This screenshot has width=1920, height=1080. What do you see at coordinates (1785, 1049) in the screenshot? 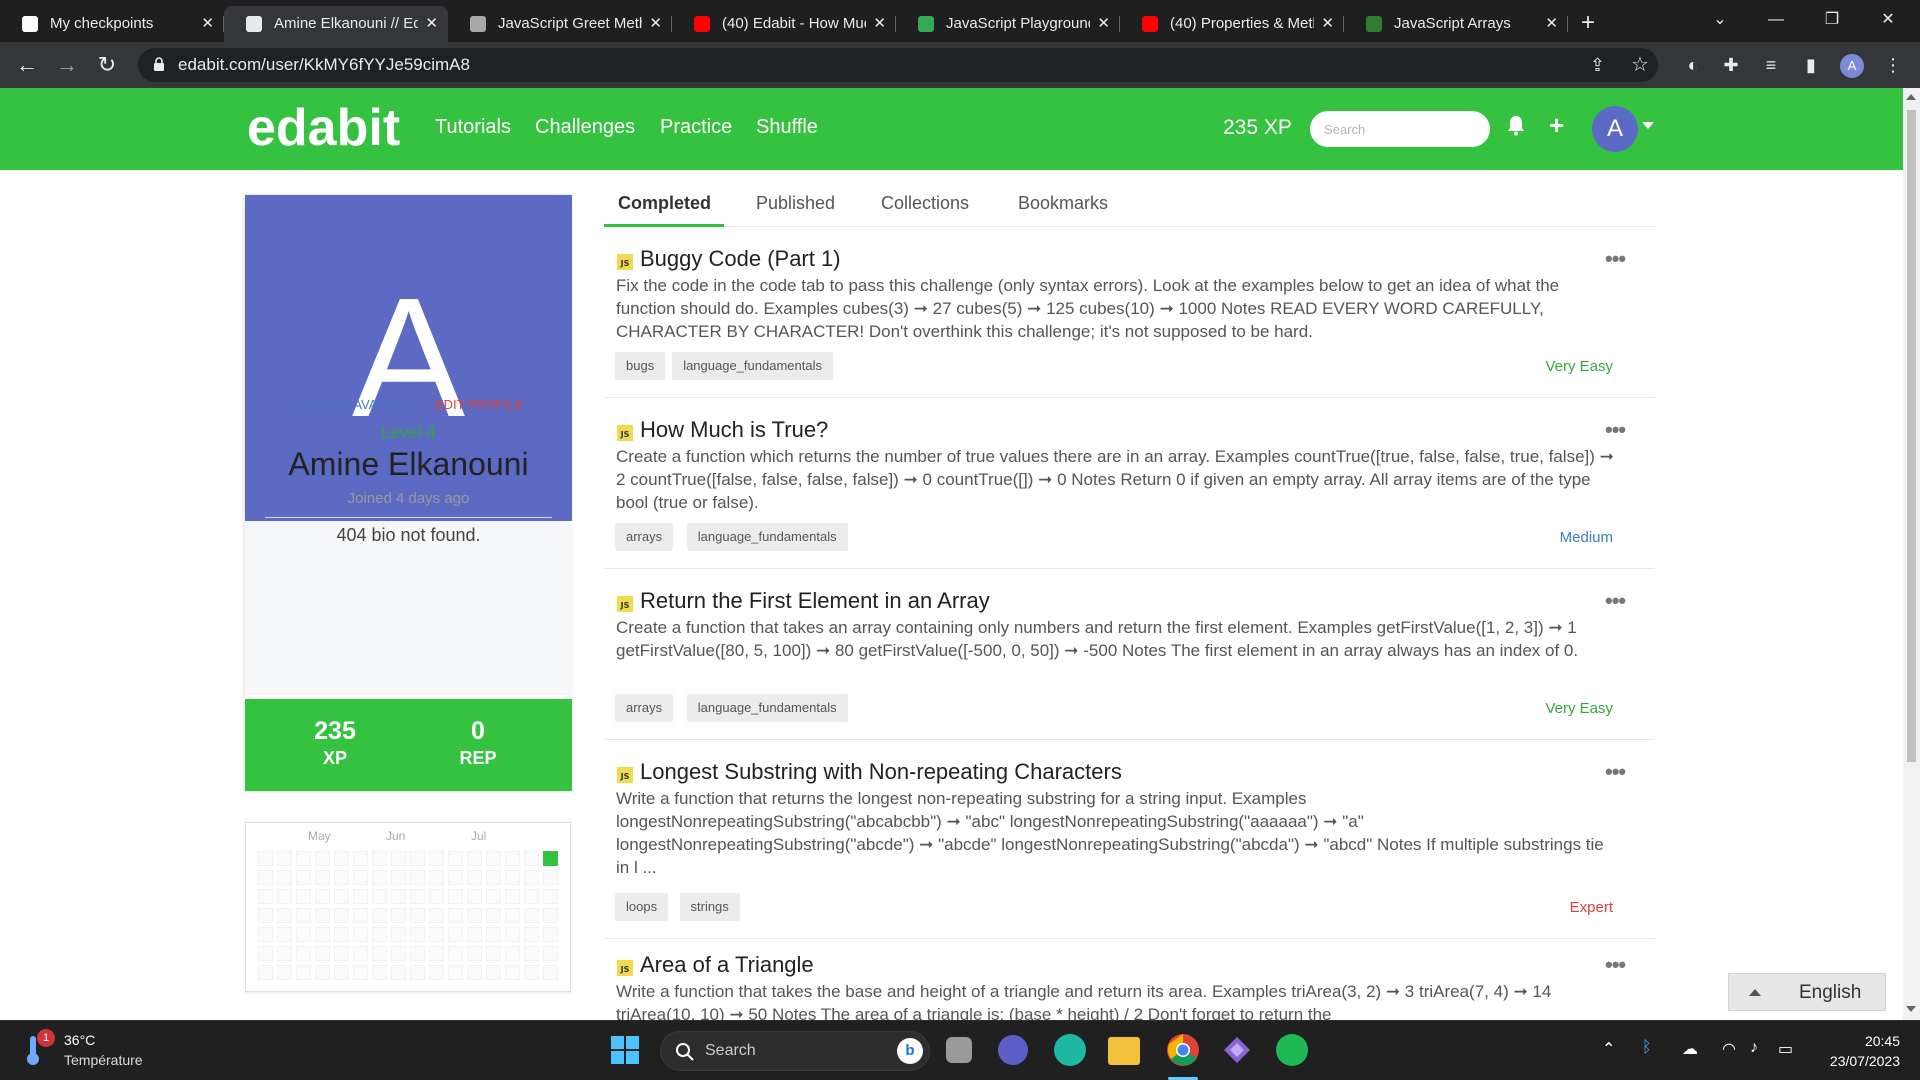
I see `battery-icon: ▭` at bounding box center [1785, 1049].